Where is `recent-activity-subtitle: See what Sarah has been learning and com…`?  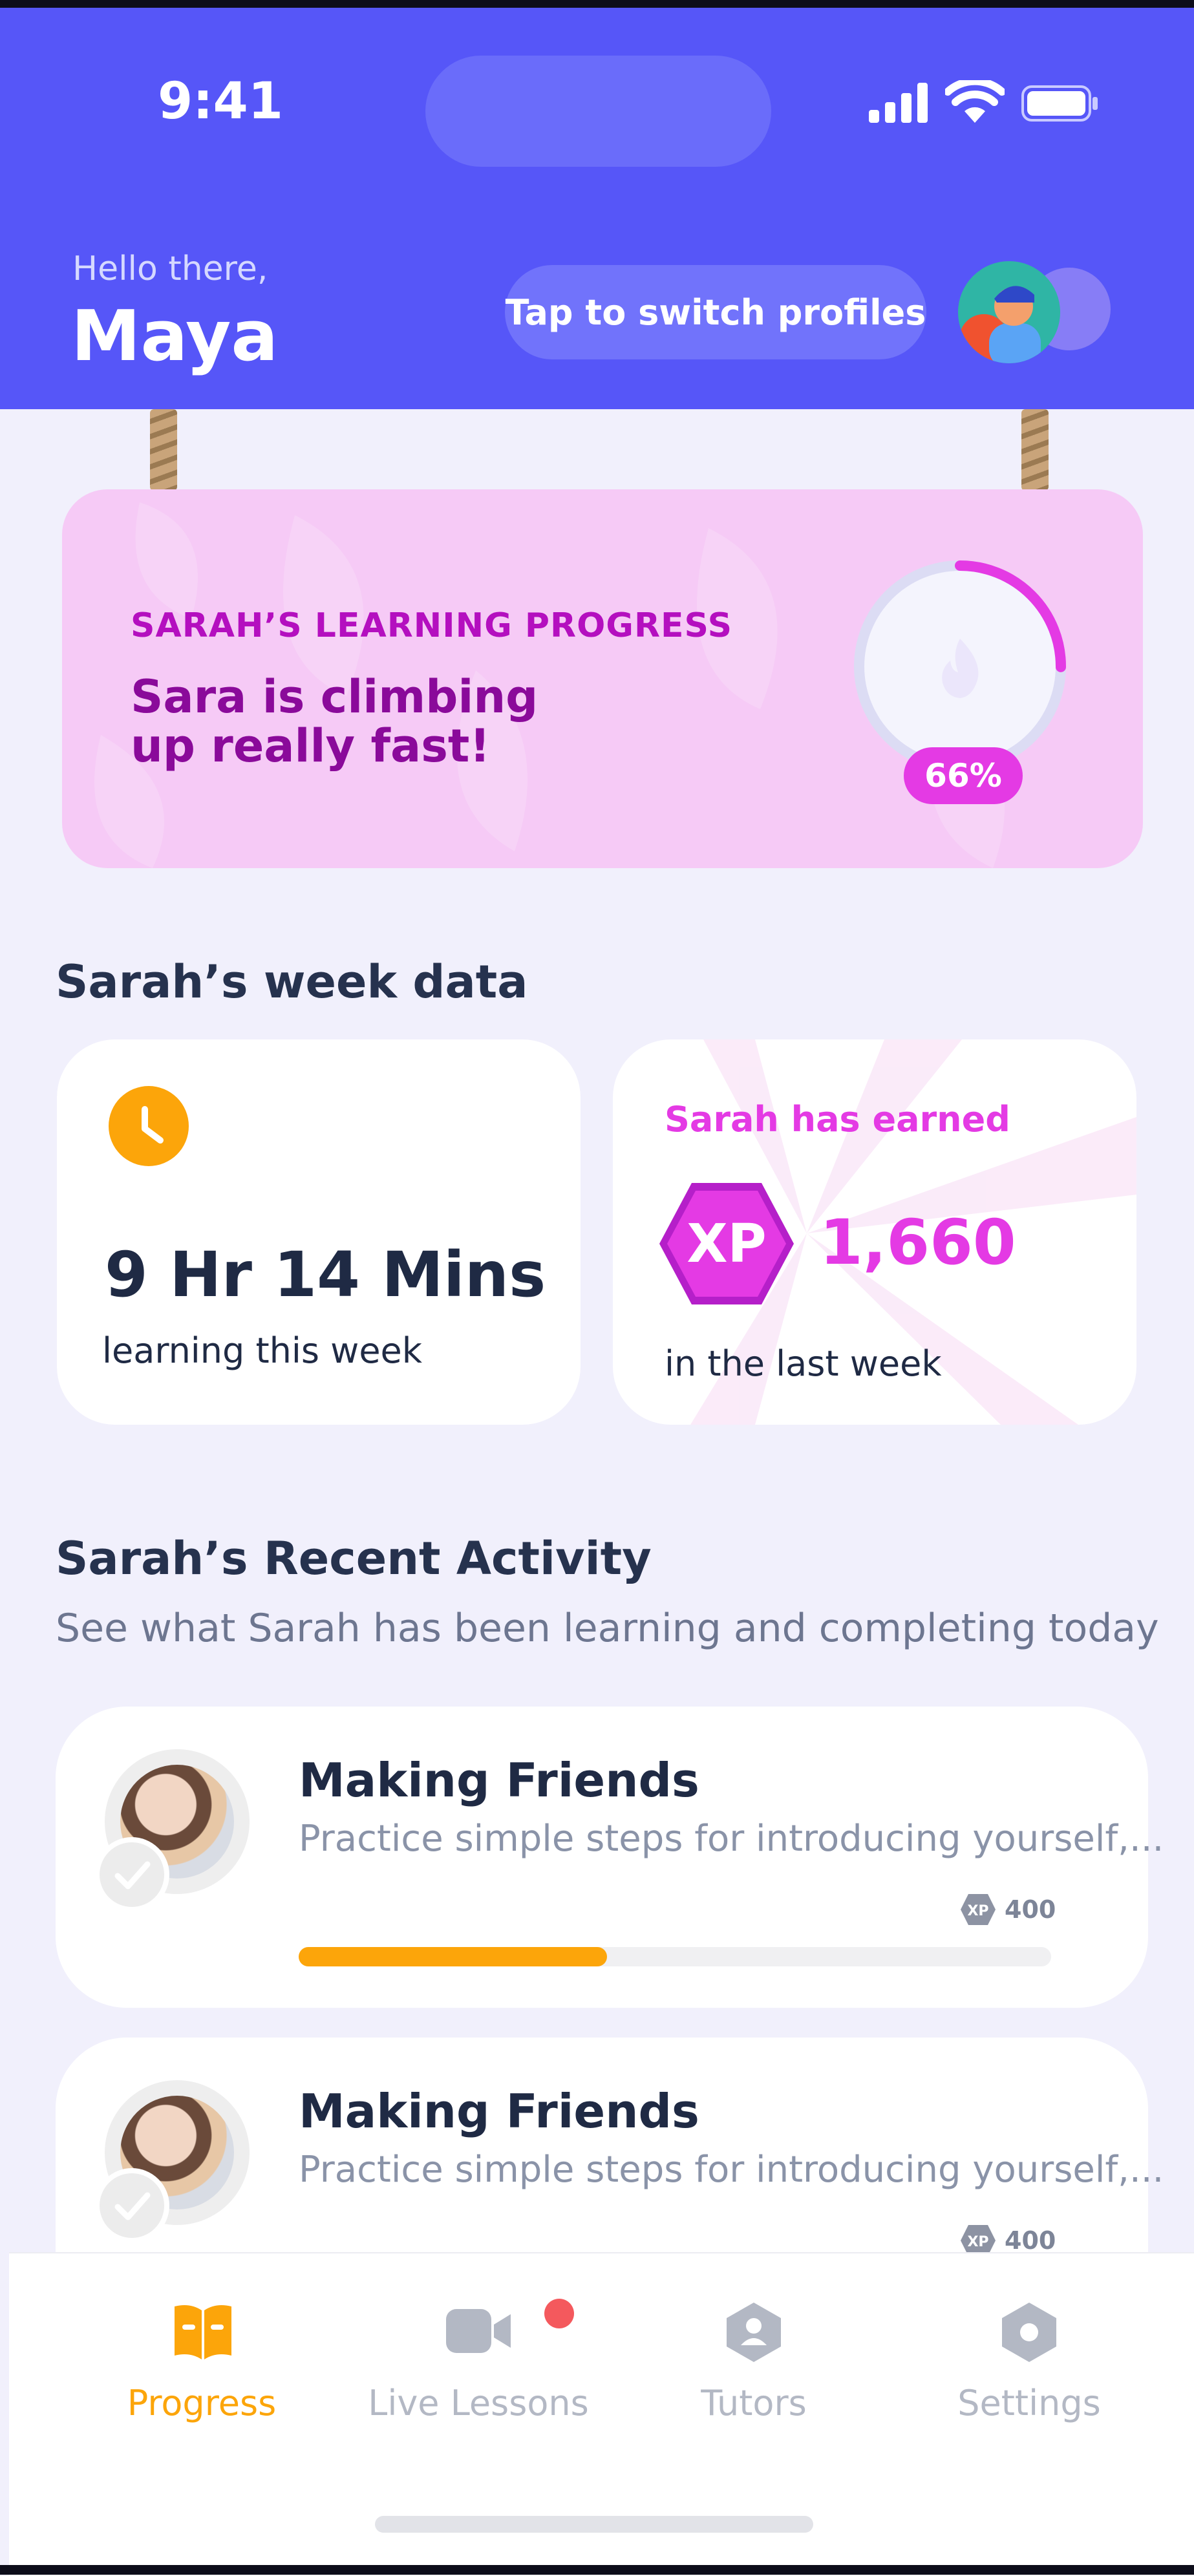 recent-activity-subtitle: See what Sarah has been learning and com… is located at coordinates (607, 1628).